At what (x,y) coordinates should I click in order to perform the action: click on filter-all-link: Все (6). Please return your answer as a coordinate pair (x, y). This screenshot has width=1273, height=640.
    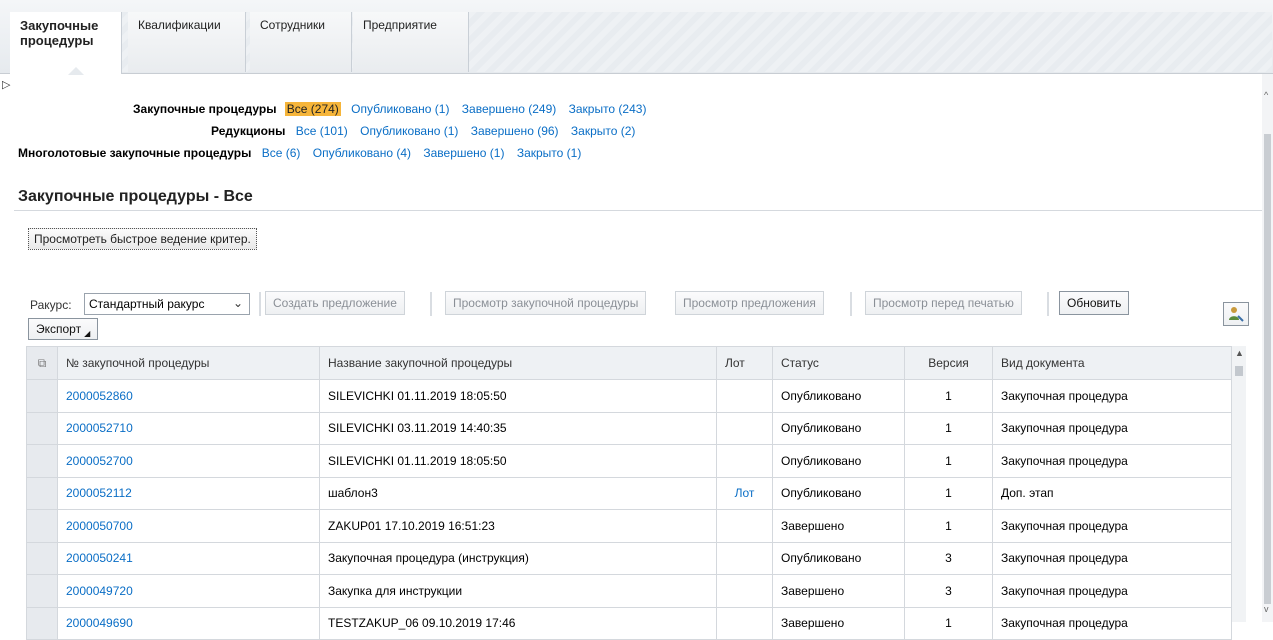
    Looking at the image, I should click on (281, 153).